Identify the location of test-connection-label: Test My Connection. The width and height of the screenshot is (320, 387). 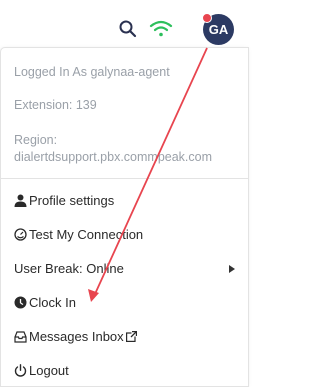
(86, 234).